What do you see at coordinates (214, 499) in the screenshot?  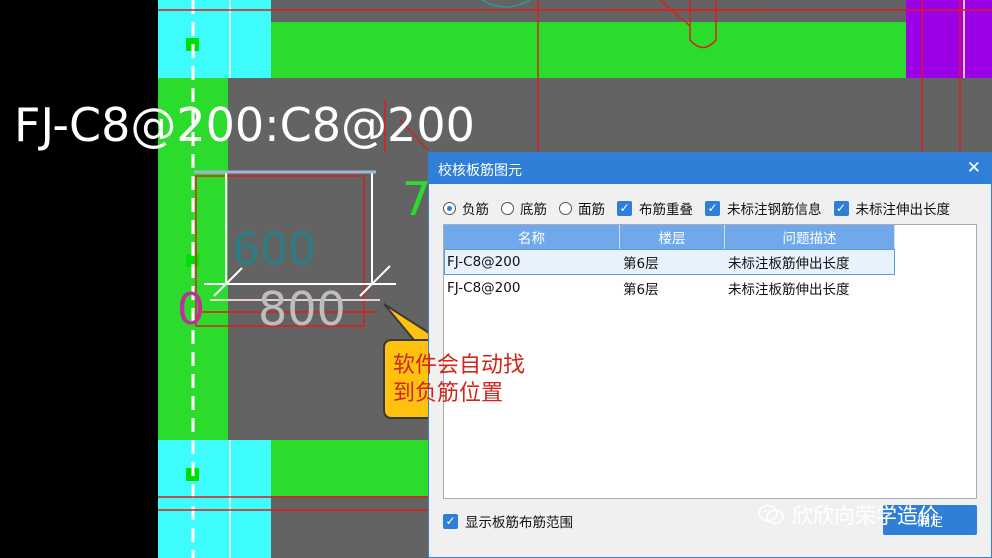 I see `column-bottom` at bounding box center [214, 499].